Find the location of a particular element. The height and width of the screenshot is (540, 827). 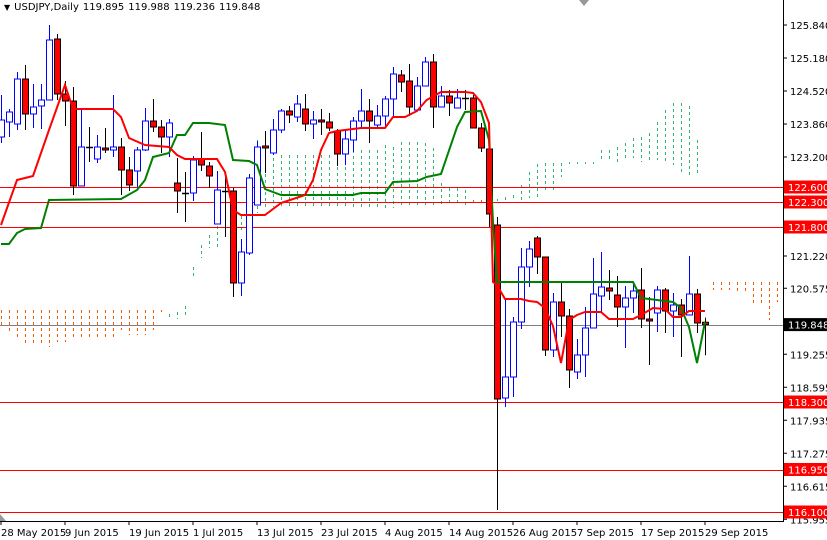

current-price-label: 119.848 is located at coordinates (807, 326).